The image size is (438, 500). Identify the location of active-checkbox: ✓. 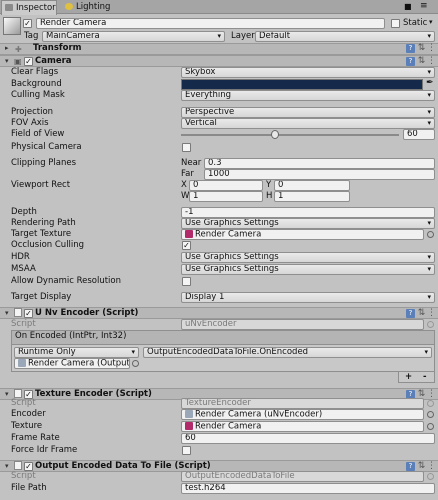
(27, 23).